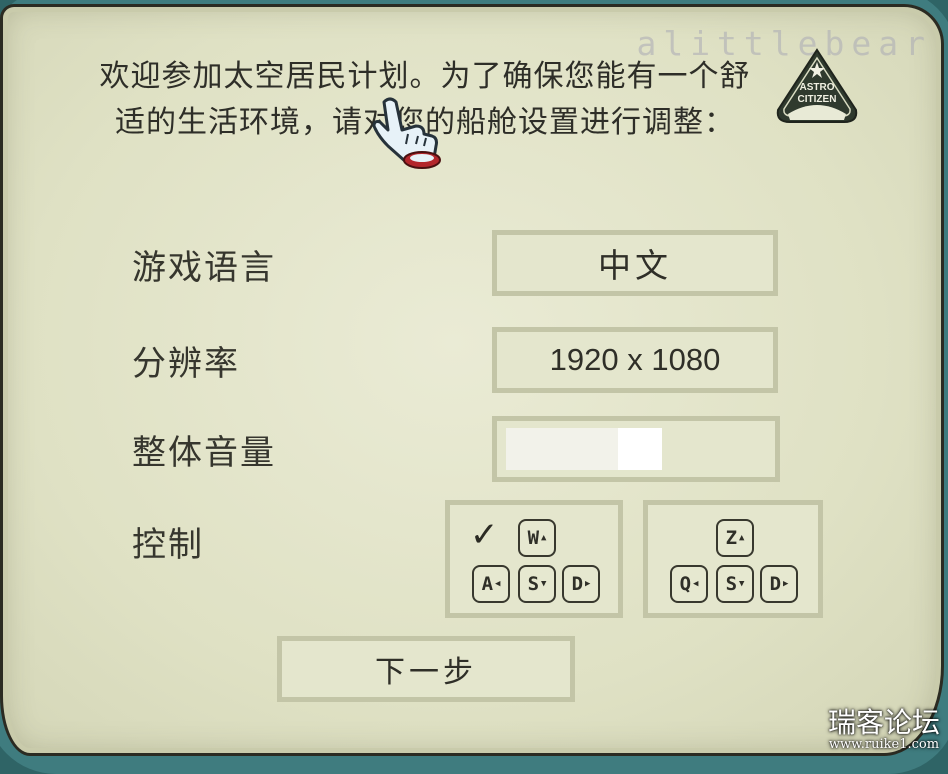 The width and height of the screenshot is (948, 774). Describe the element at coordinates (537, 538) in the screenshot. I see `key-up: W ▲` at that location.